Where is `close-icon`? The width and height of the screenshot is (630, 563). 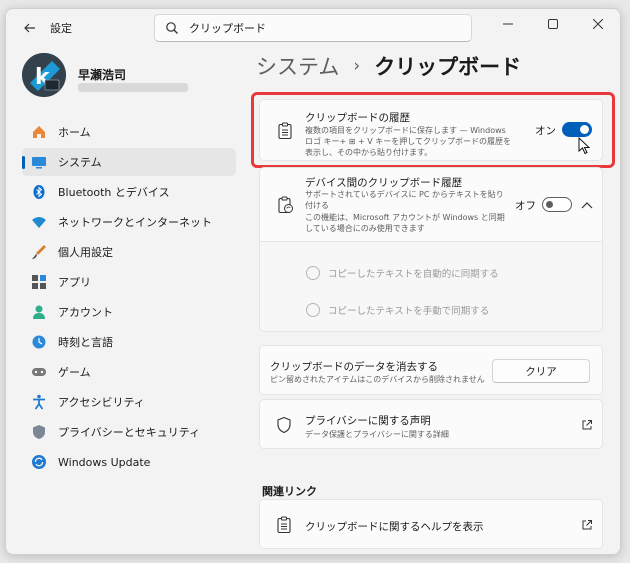
close-icon is located at coordinates (597, 24).